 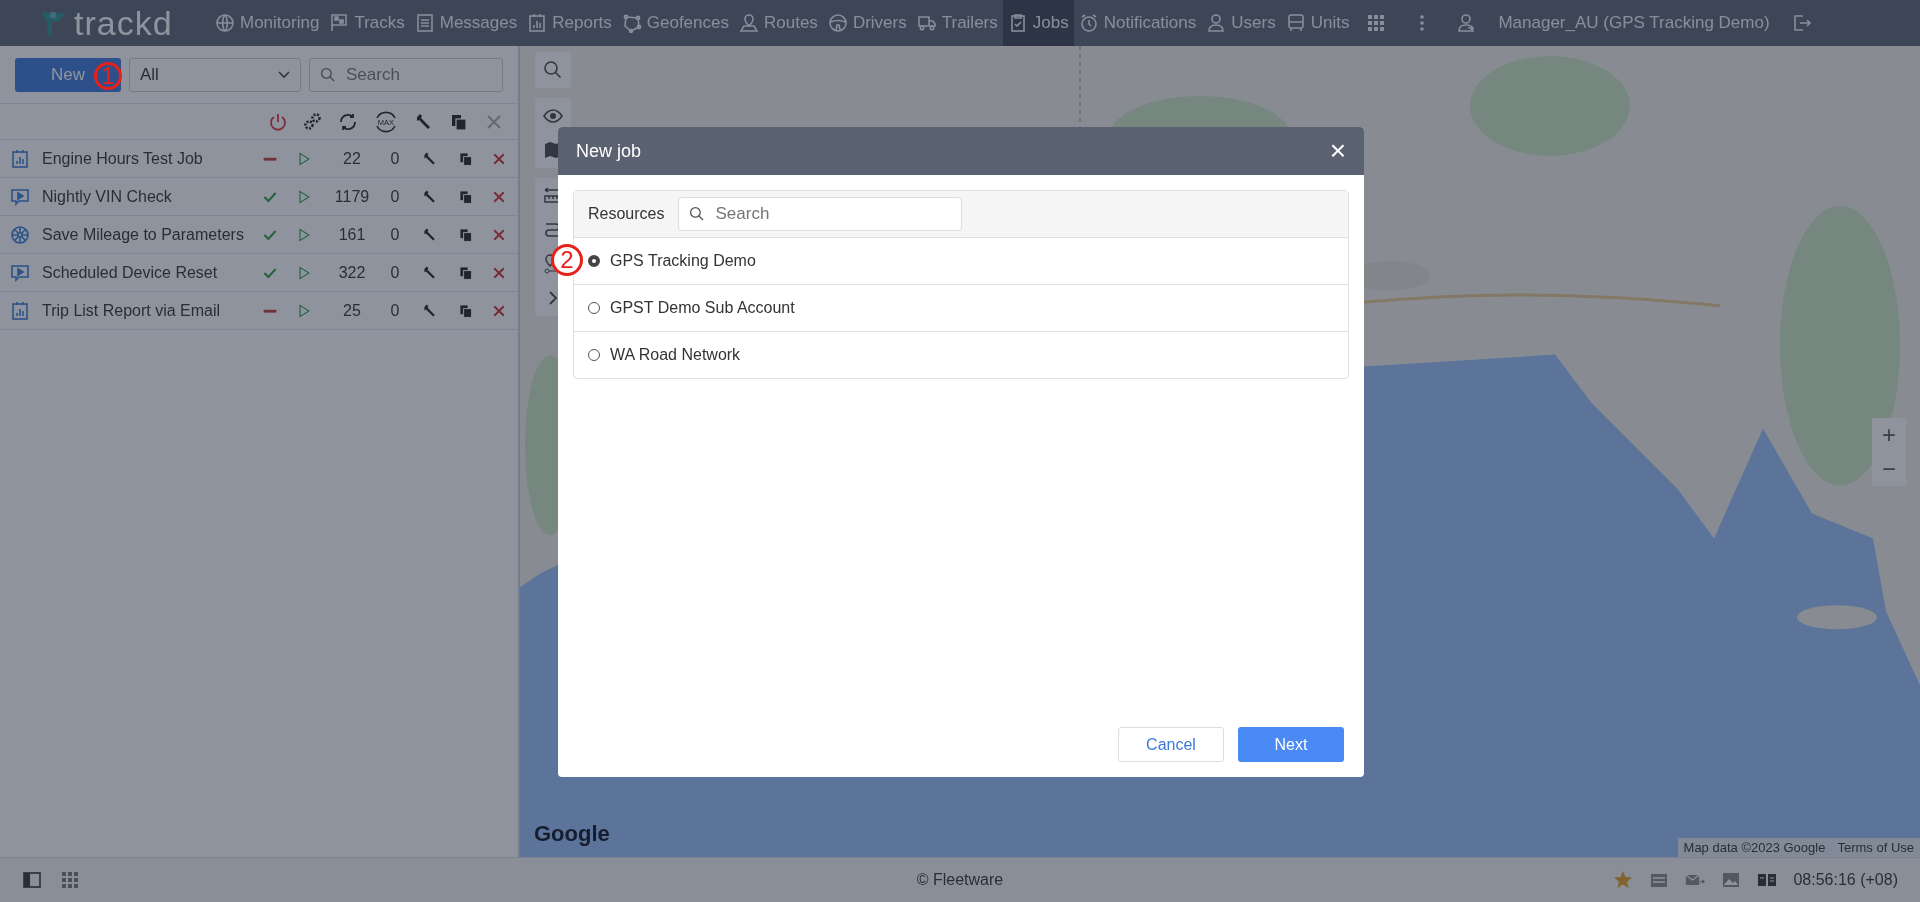 What do you see at coordinates (572, 834) in the screenshot?
I see `map-logo: Google` at bounding box center [572, 834].